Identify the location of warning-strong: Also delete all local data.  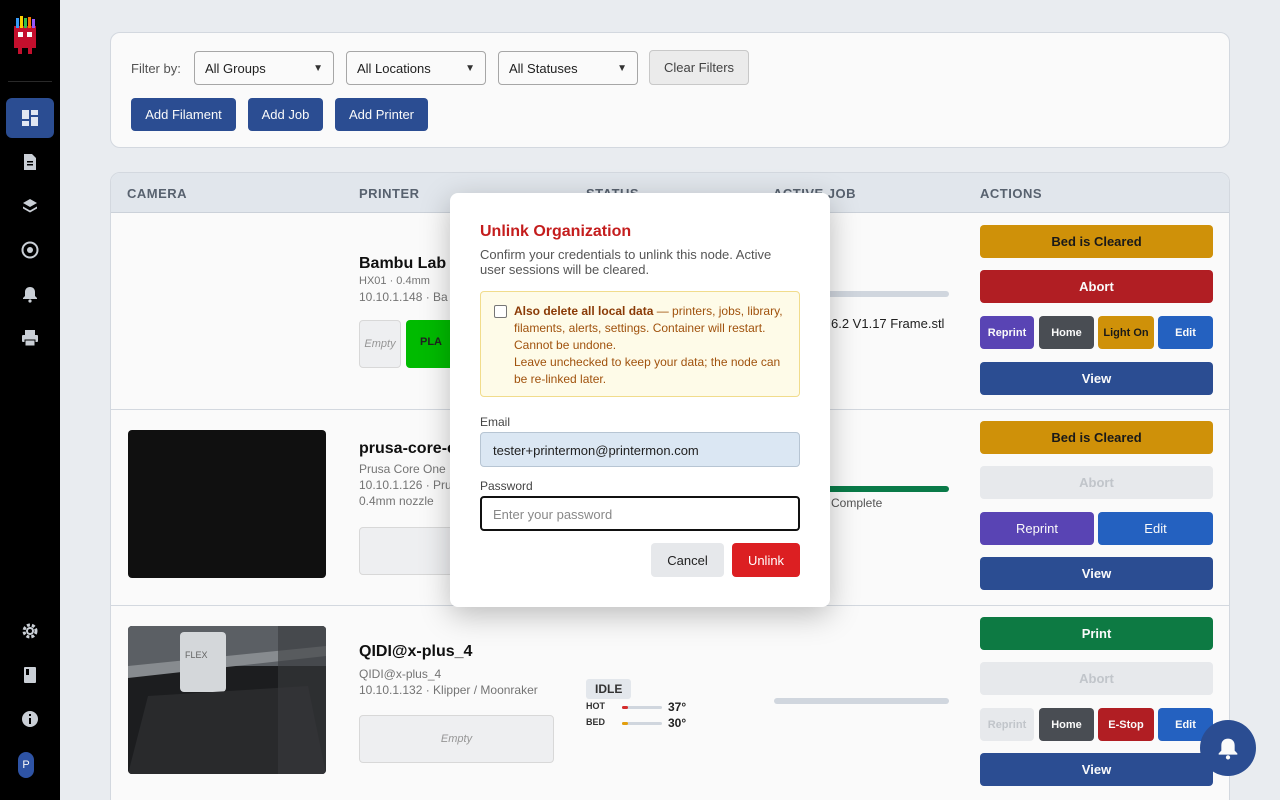
(584, 311).